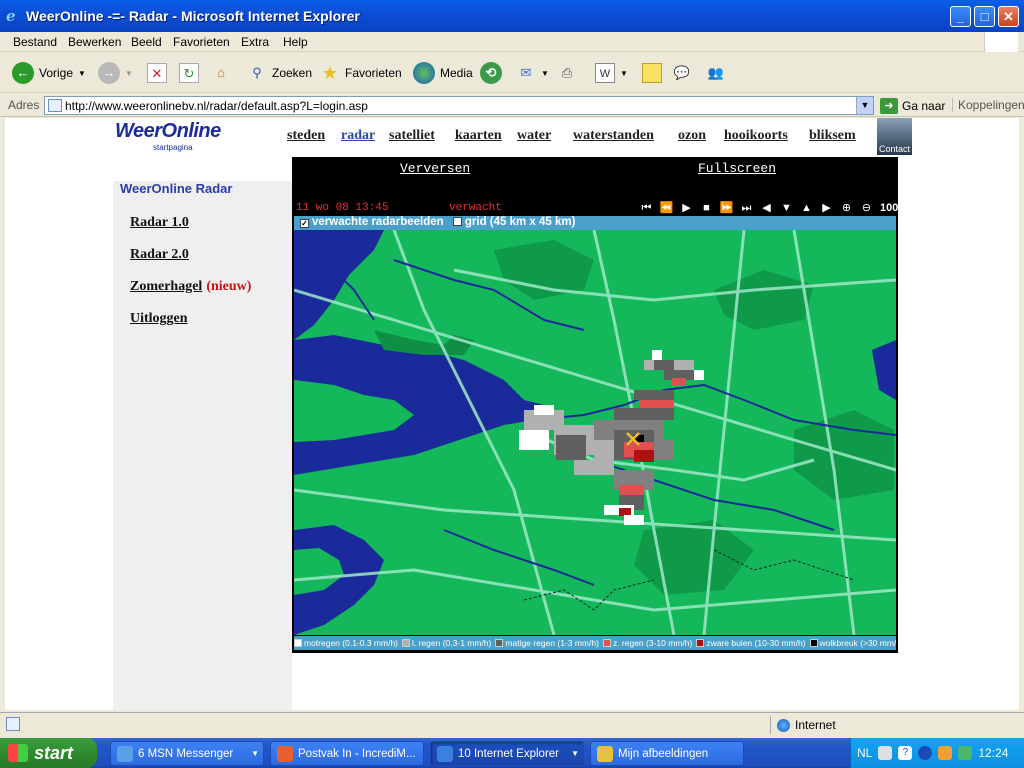 The width and height of the screenshot is (1024, 768). Describe the element at coordinates (304, 223) in the screenshot. I see `expected-images-checkbox: ✓` at that location.